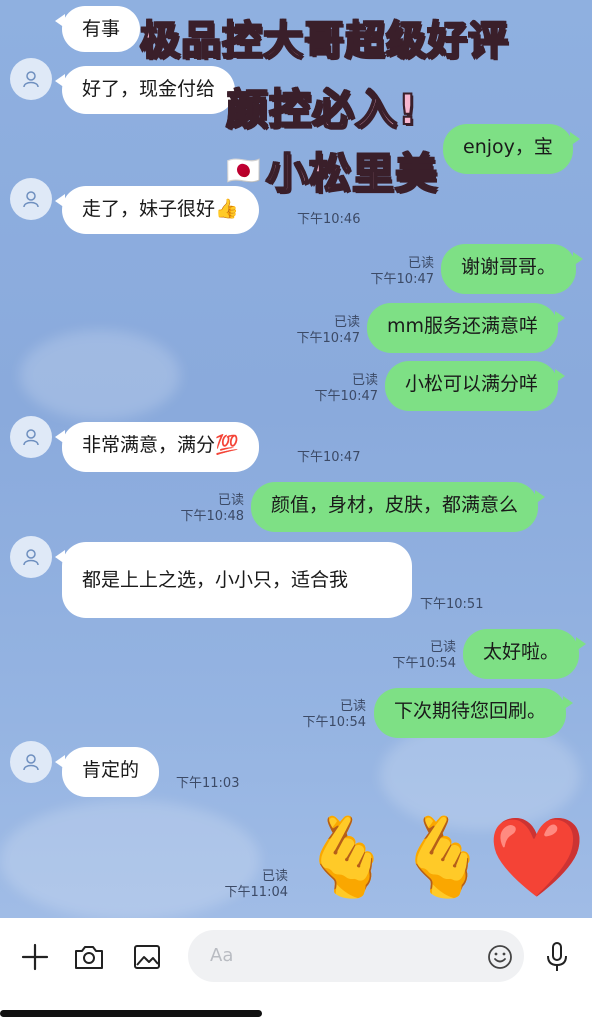 This screenshot has height=1024, width=592. What do you see at coordinates (145, 90) in the screenshot?
I see `incoming-message: 好了，现金付给` at bounding box center [145, 90].